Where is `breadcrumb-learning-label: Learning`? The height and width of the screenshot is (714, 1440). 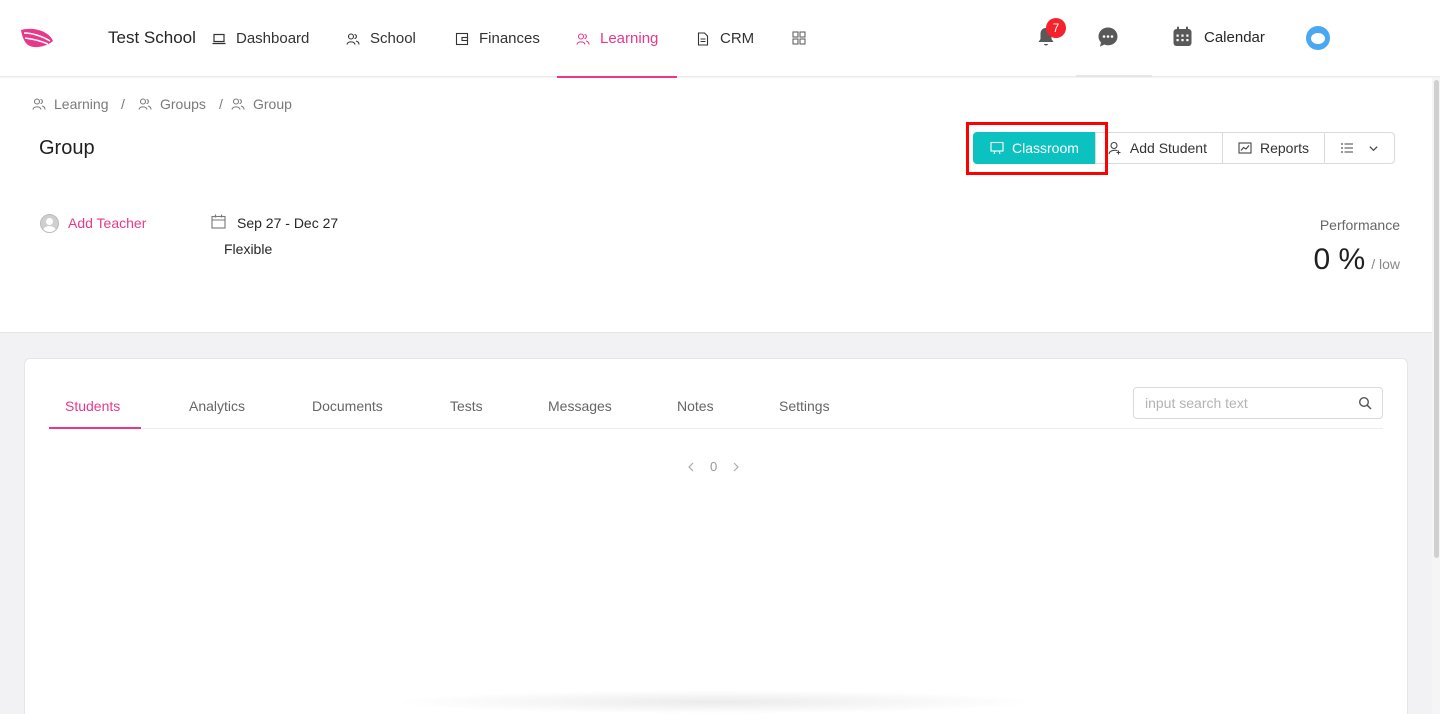 breadcrumb-learning-label: Learning is located at coordinates (81, 104).